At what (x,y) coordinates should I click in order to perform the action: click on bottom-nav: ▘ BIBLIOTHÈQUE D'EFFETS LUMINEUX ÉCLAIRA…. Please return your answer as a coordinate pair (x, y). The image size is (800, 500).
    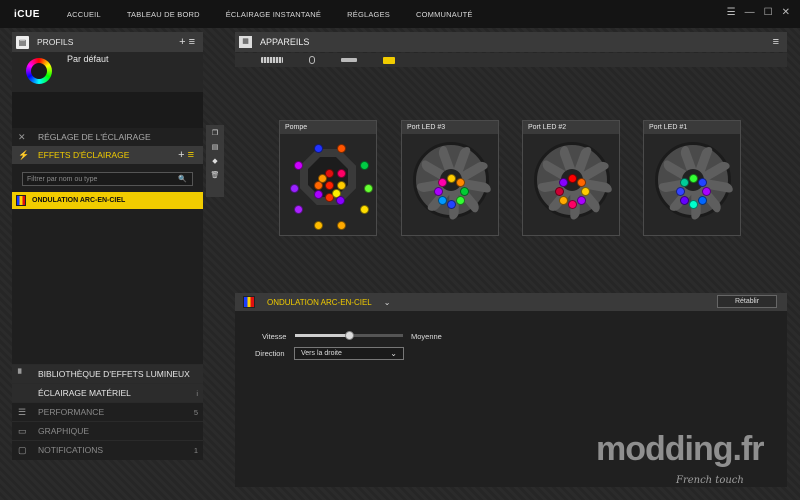
    Looking at the image, I should click on (107, 411).